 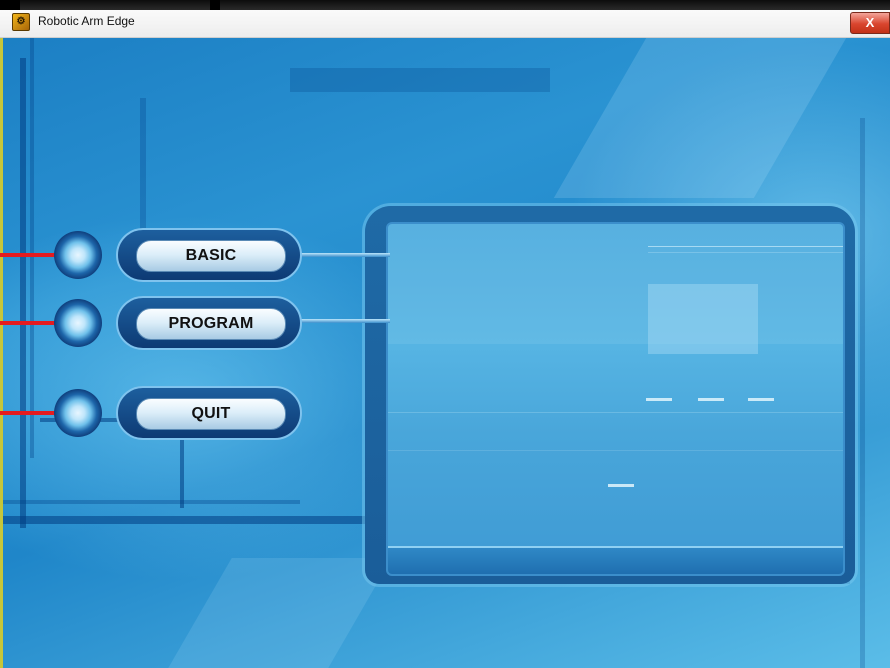 I want to click on title-bar: ⚙ Robotic Arm Edge X, so click(x=445, y=19).